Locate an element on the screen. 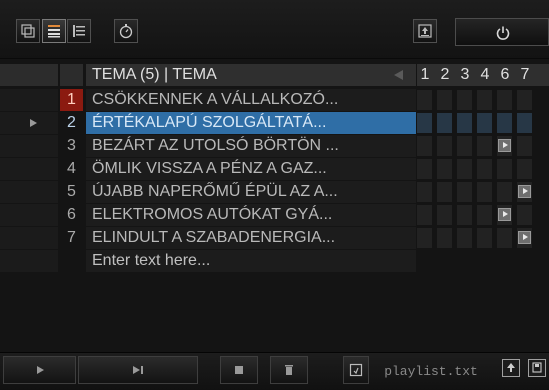 This screenshot has width=549, height=390. stop-icon is located at coordinates (239, 370).